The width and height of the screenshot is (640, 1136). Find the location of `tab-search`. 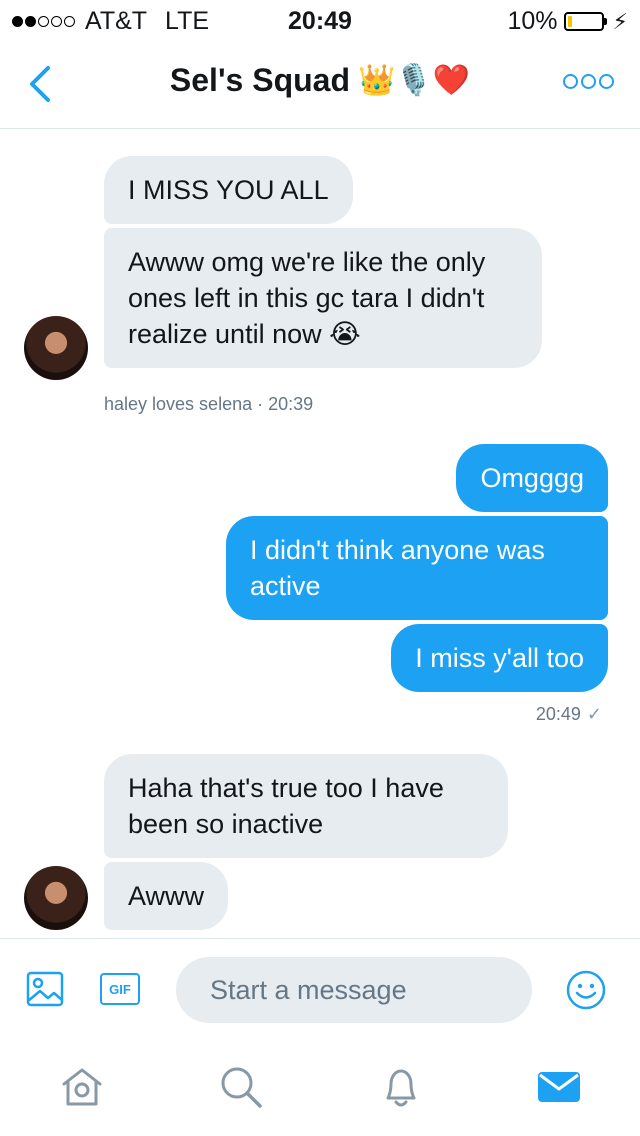

tab-search is located at coordinates (241, 1087).